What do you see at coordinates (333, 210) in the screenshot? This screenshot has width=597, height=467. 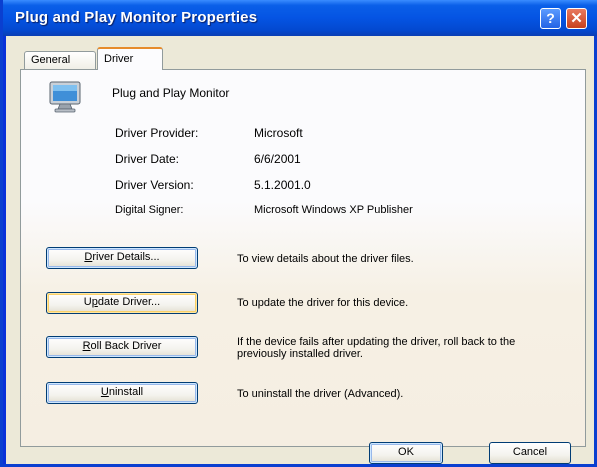 I see `digital-signer-value: Microsoft Windows XP Publisher` at bounding box center [333, 210].